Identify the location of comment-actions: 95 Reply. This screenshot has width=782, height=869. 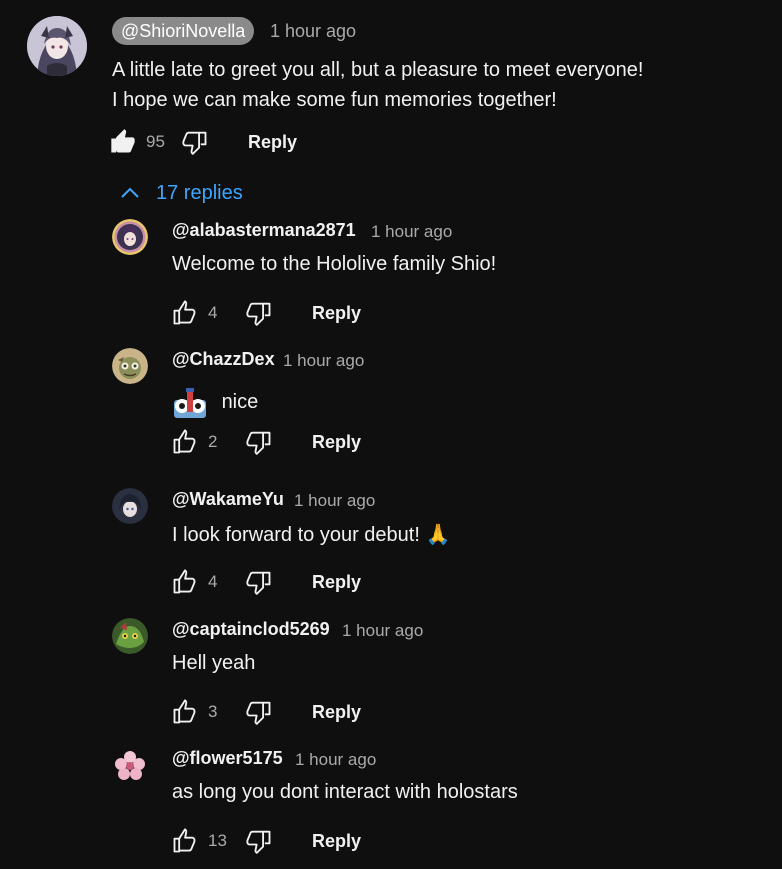
(202, 142).